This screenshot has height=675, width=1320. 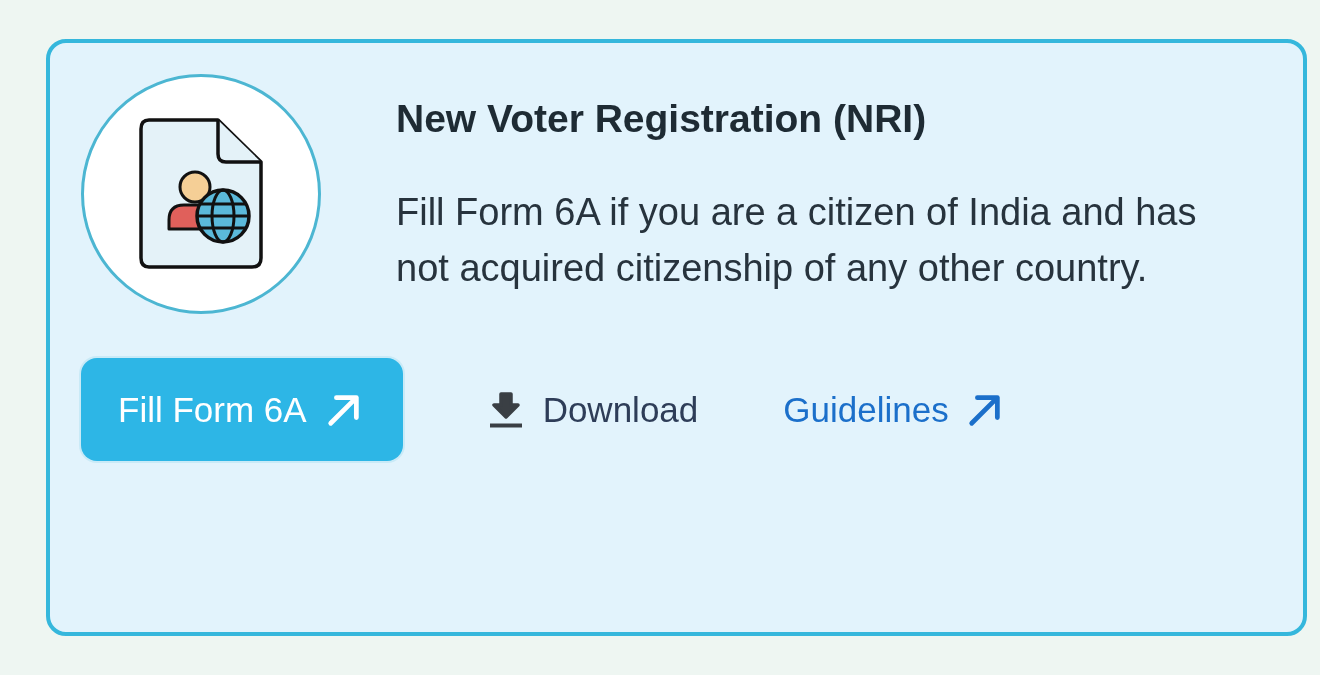 I want to click on fill-form-button: Fill Form 6A, so click(x=242, y=409).